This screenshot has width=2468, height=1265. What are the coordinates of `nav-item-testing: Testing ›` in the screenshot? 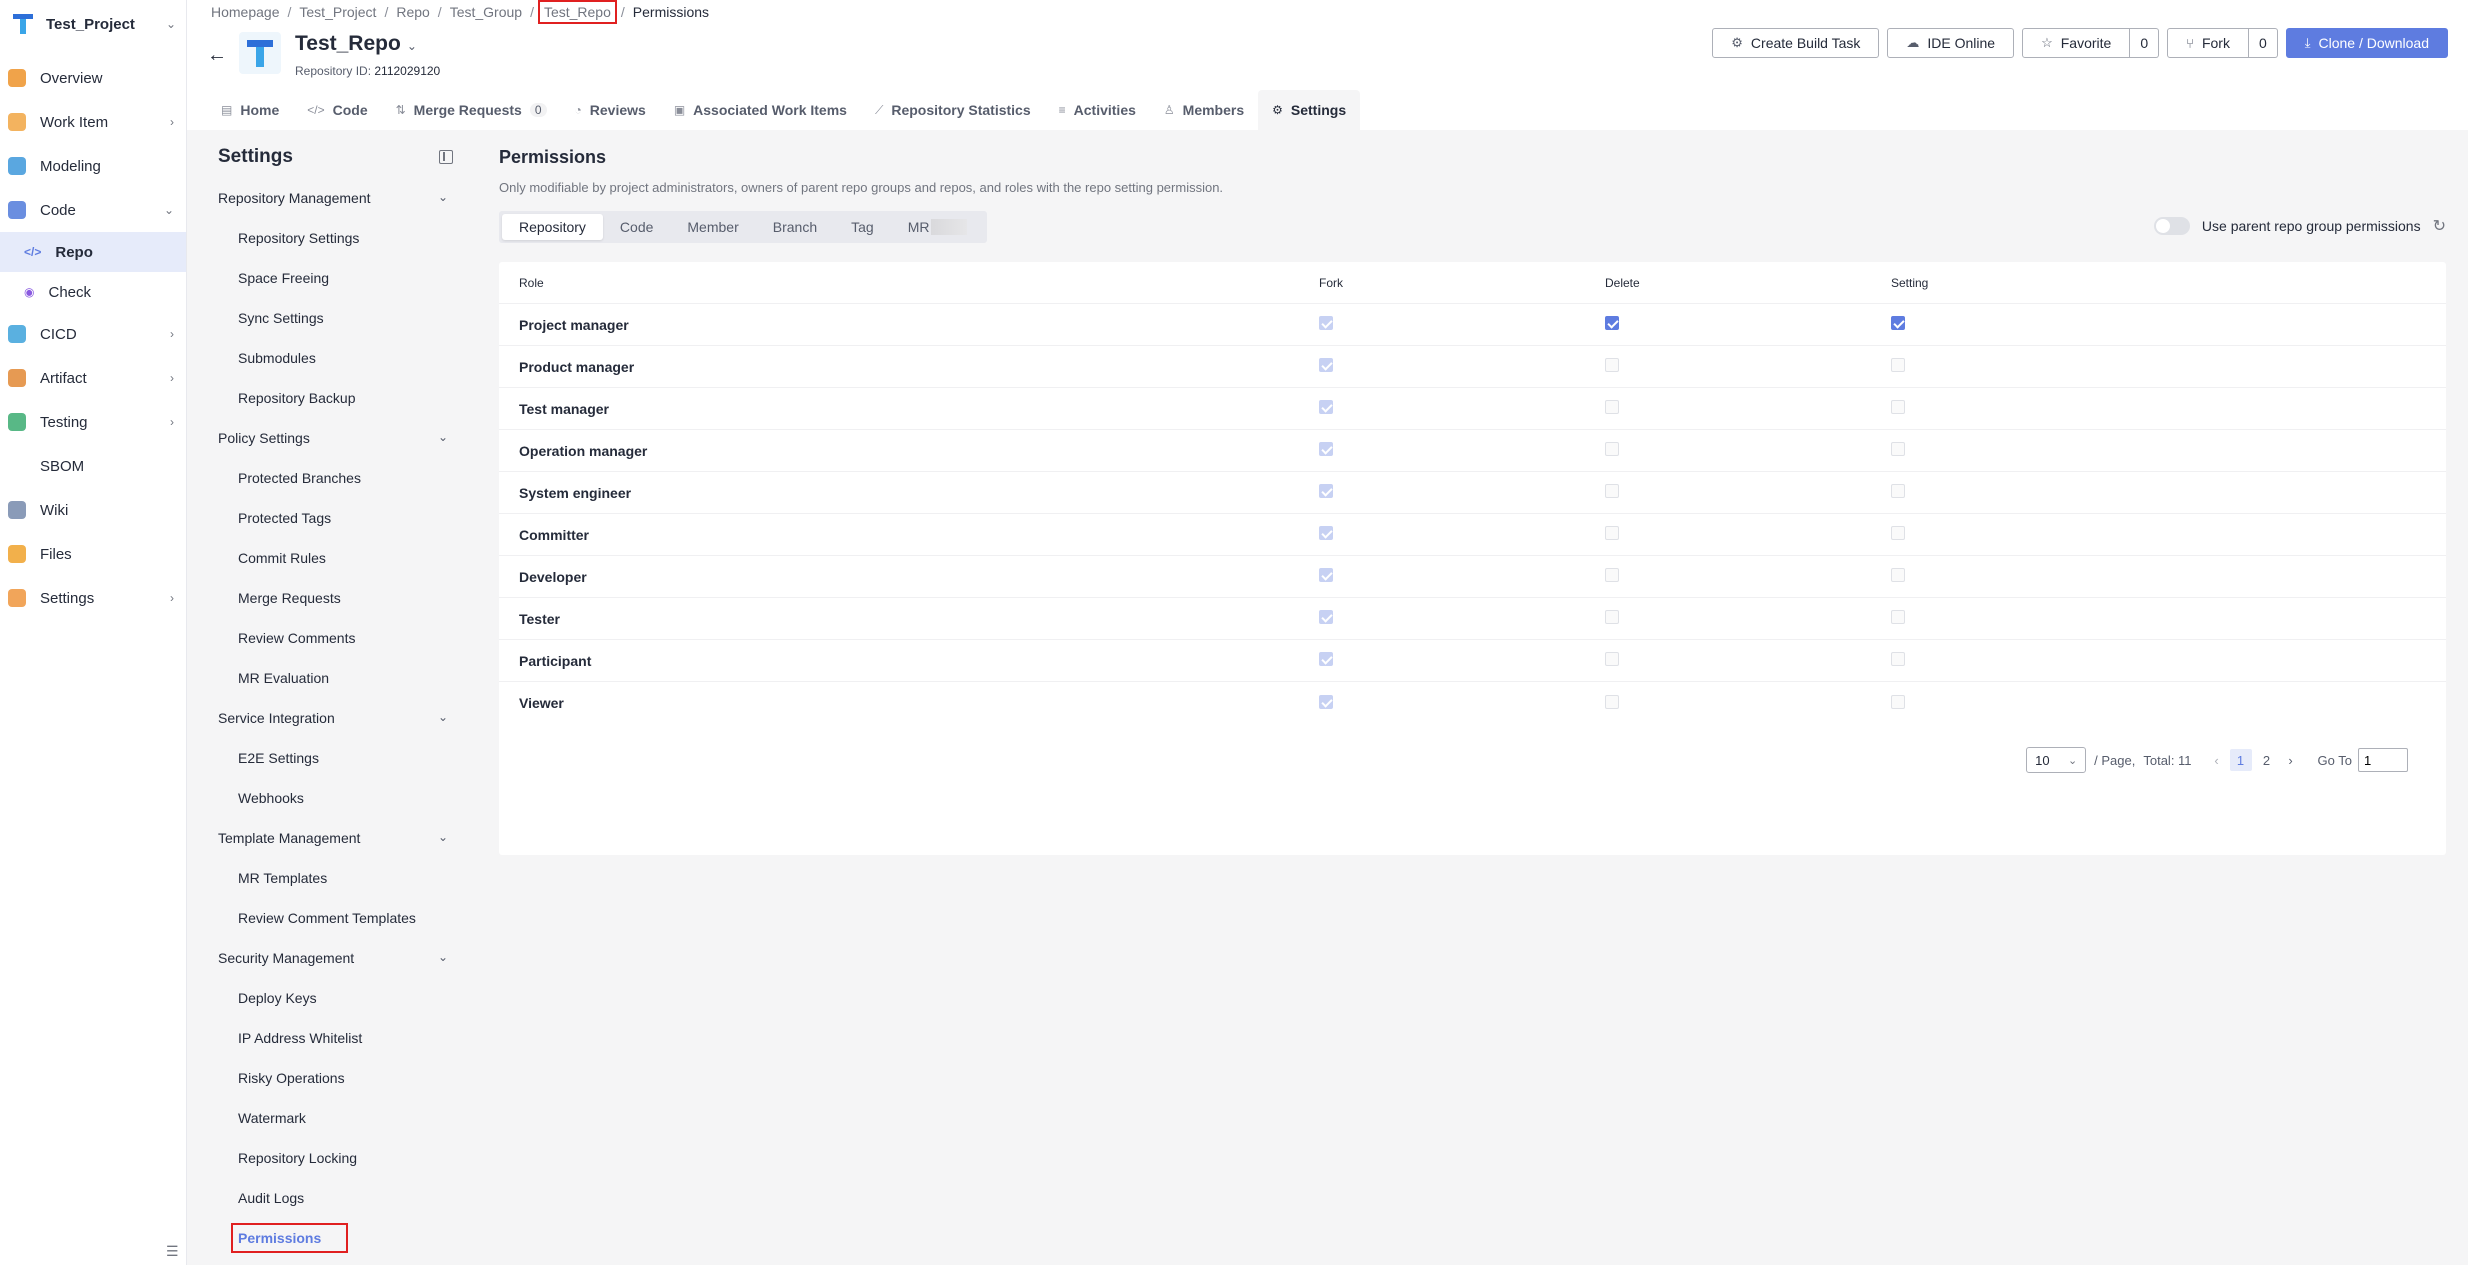 It's located at (93, 422).